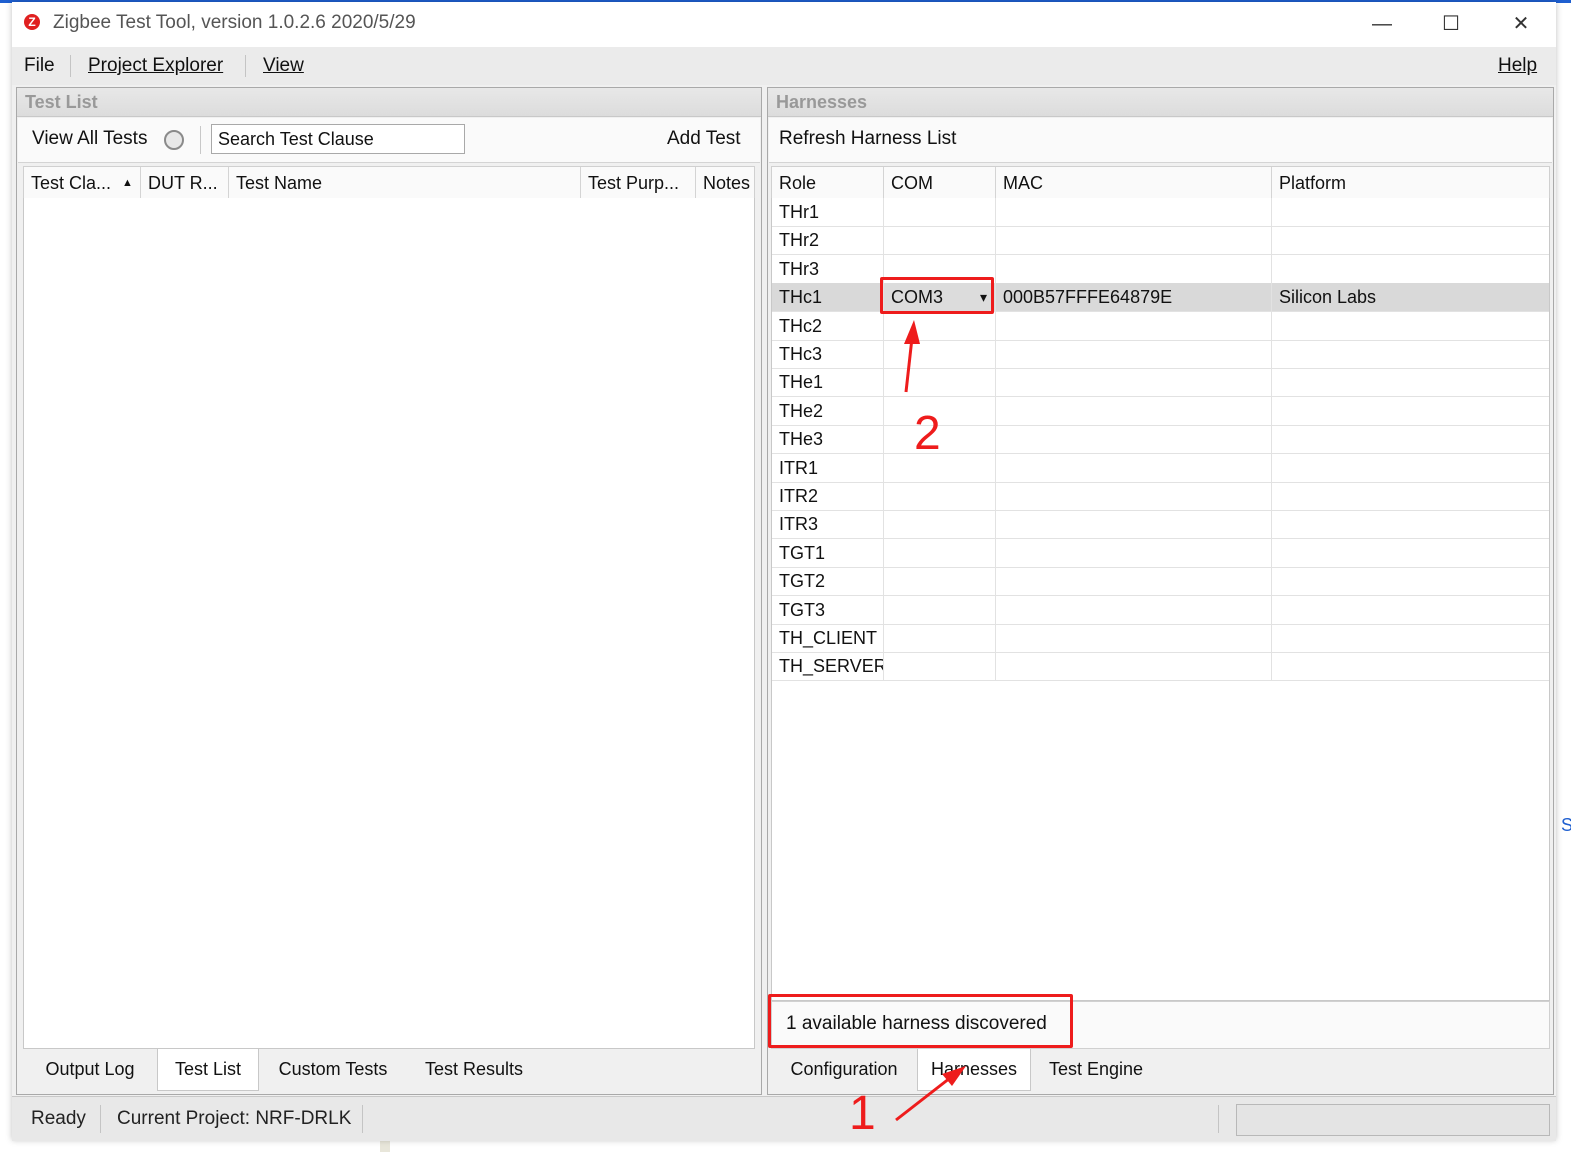 This screenshot has height=1152, width=1571. Describe the element at coordinates (844, 1069) in the screenshot. I see `tab-configuration: Configuration` at that location.